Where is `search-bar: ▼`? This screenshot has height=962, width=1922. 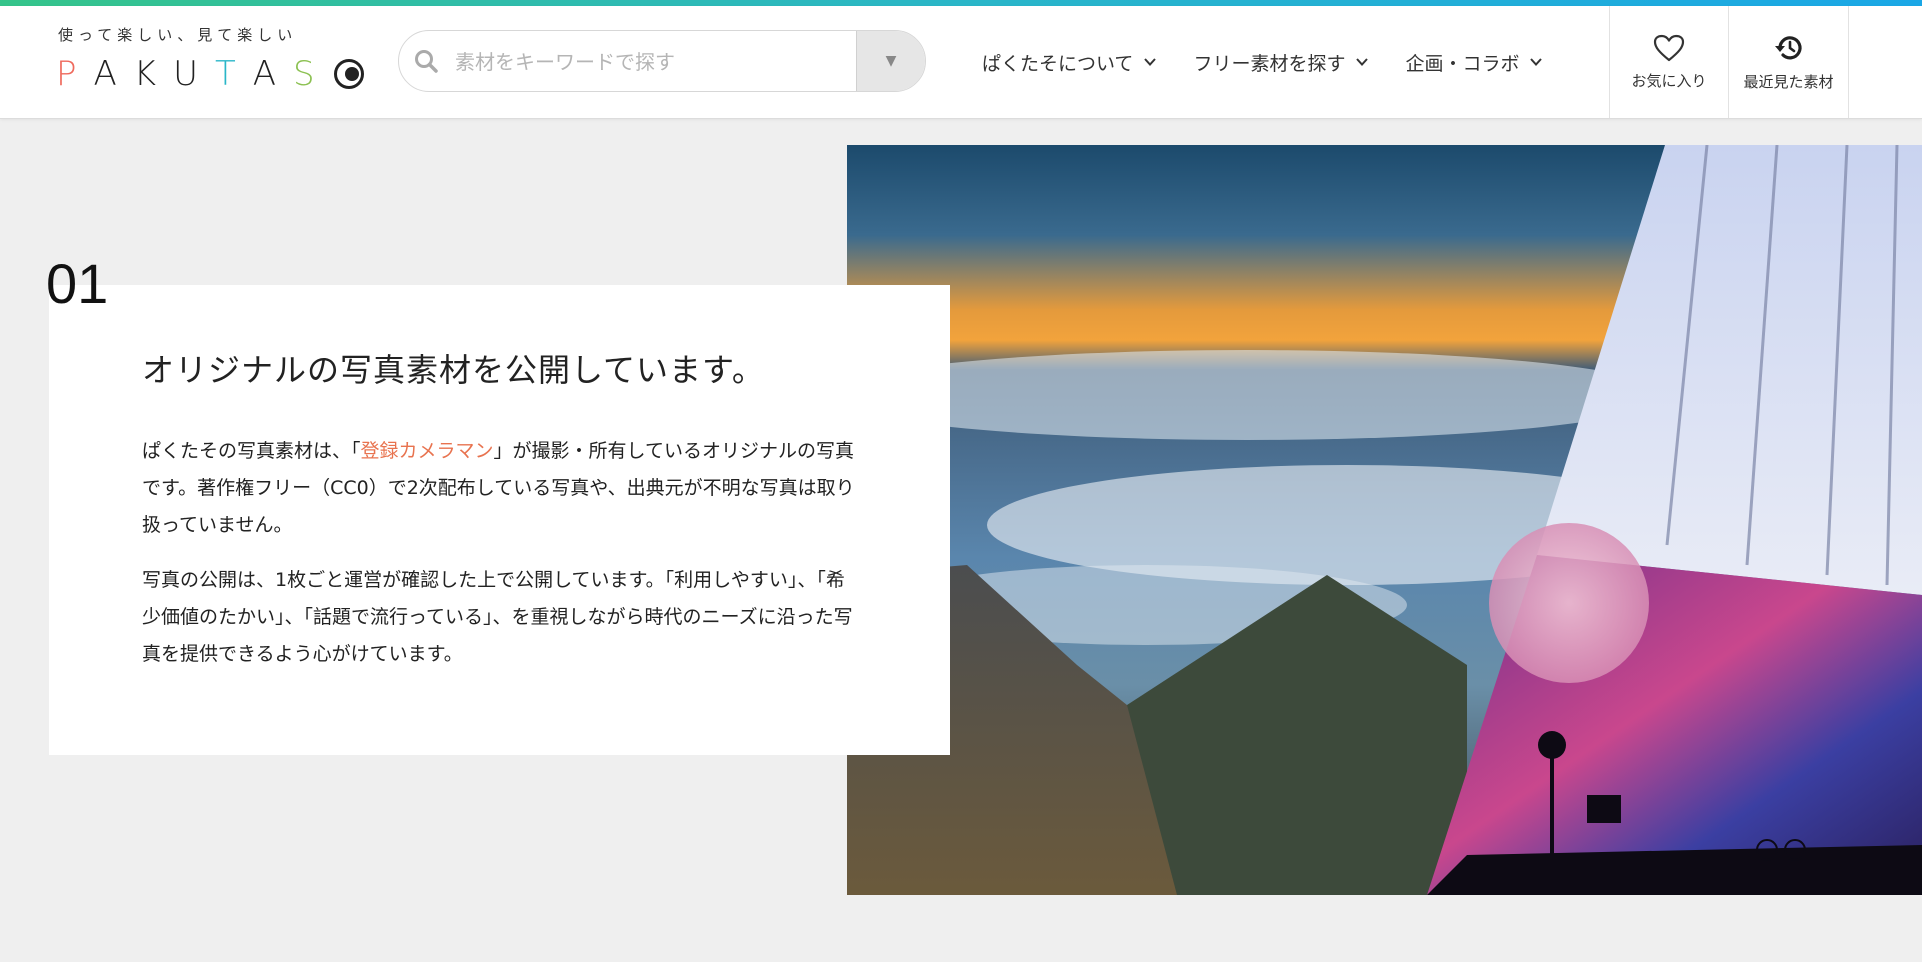 search-bar: ▼ is located at coordinates (662, 61).